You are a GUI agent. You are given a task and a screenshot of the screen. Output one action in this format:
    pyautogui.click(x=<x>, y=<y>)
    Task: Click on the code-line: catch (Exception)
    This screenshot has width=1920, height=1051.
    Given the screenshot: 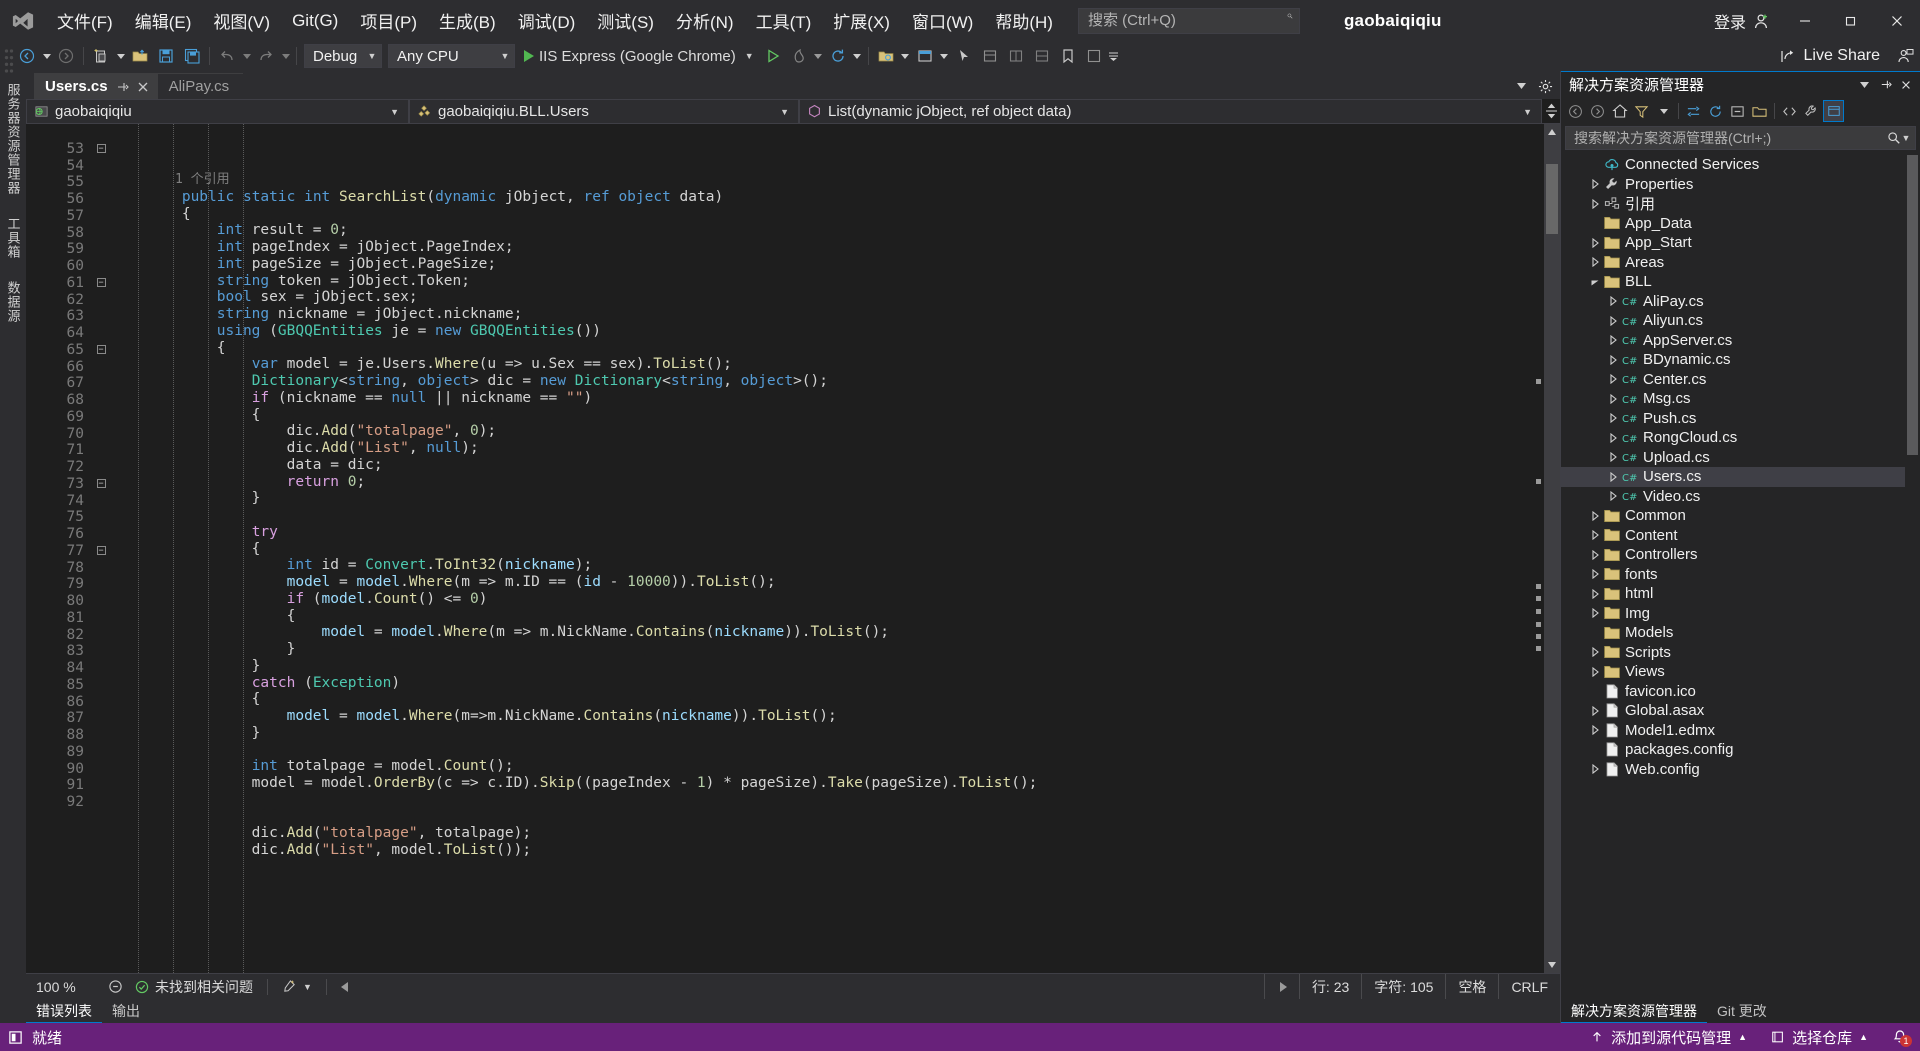 What is the action you would take?
    pyautogui.click(x=821, y=683)
    